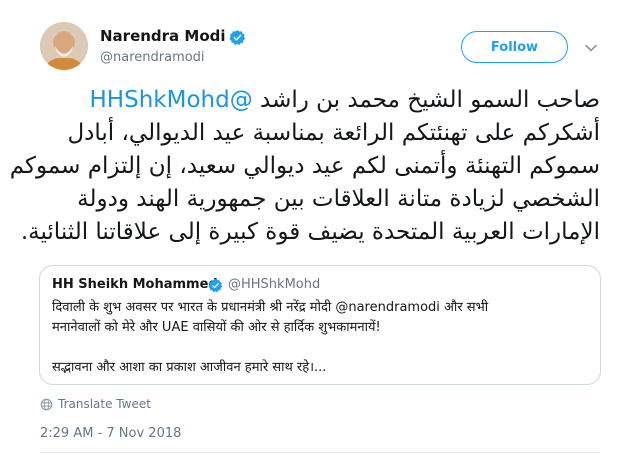 This screenshot has width=639, height=458. Describe the element at coordinates (152, 57) in the screenshot. I see `author-handle: @narendramodi` at that location.